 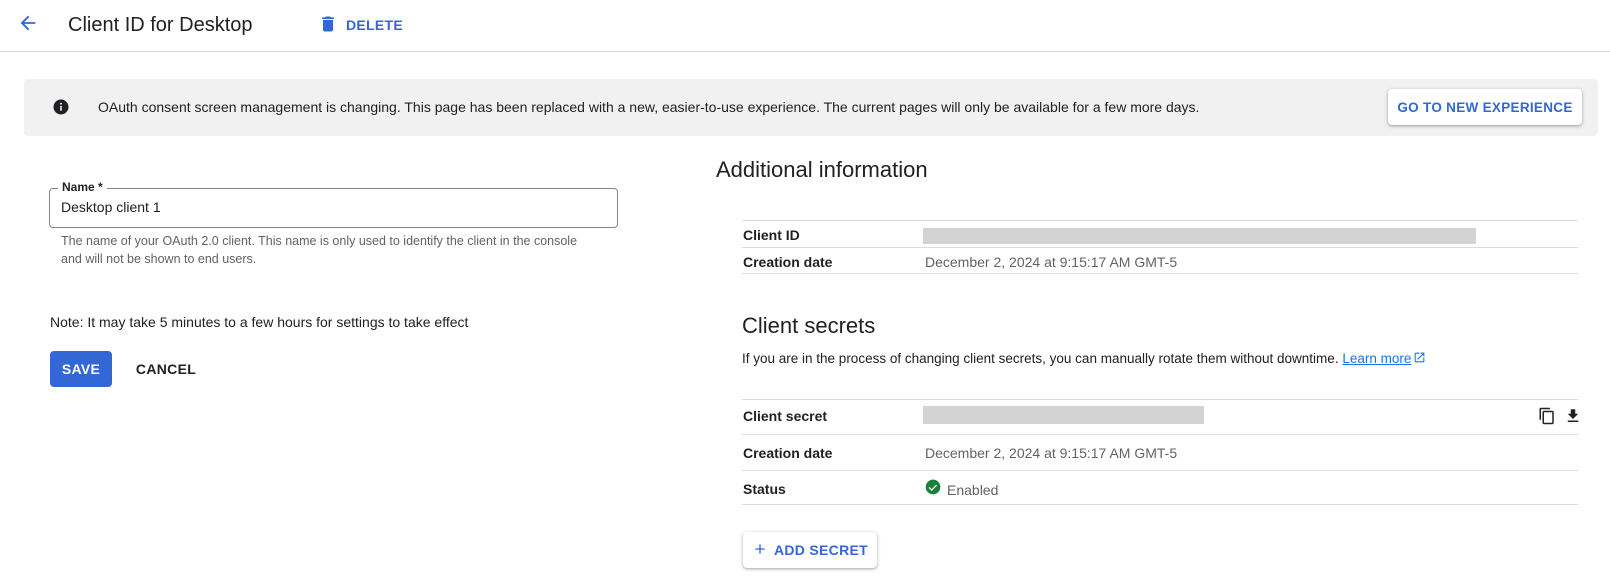 I want to click on cancel-button: CANCEL, so click(x=166, y=369).